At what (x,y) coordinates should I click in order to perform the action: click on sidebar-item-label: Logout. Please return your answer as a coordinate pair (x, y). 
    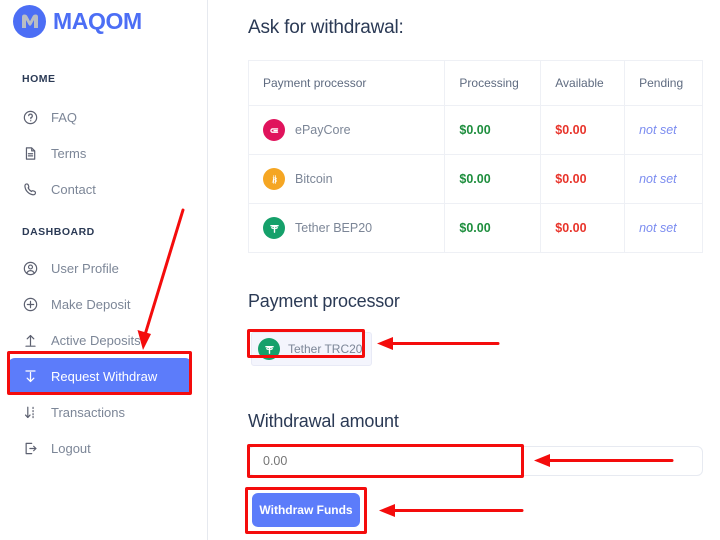
    Looking at the image, I should click on (71, 448).